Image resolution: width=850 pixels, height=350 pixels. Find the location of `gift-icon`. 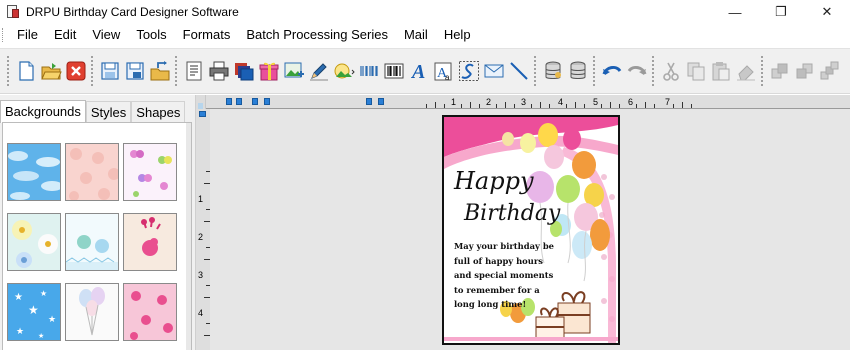

gift-icon is located at coordinates (268, 71).